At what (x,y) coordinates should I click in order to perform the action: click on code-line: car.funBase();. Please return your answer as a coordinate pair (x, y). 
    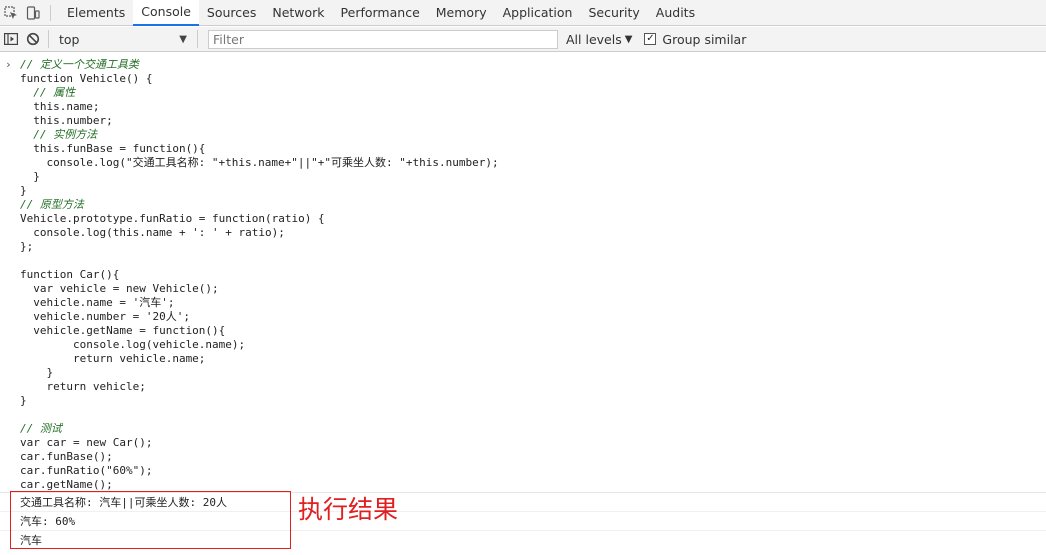
    Looking at the image, I should click on (66, 456).